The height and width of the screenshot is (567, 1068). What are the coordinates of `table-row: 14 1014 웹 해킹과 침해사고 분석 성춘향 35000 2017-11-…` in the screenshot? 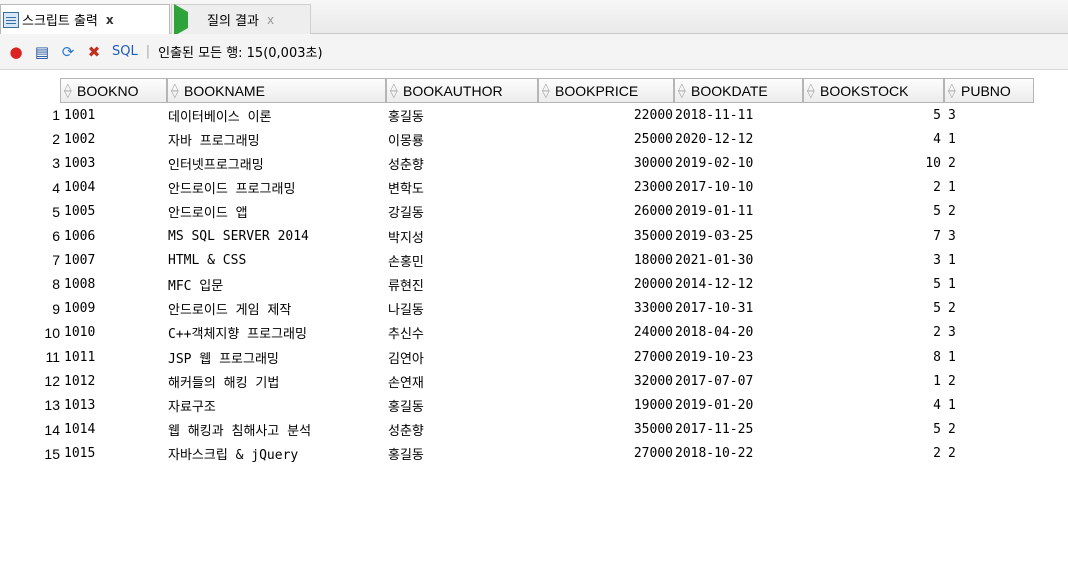 It's located at (520, 430).